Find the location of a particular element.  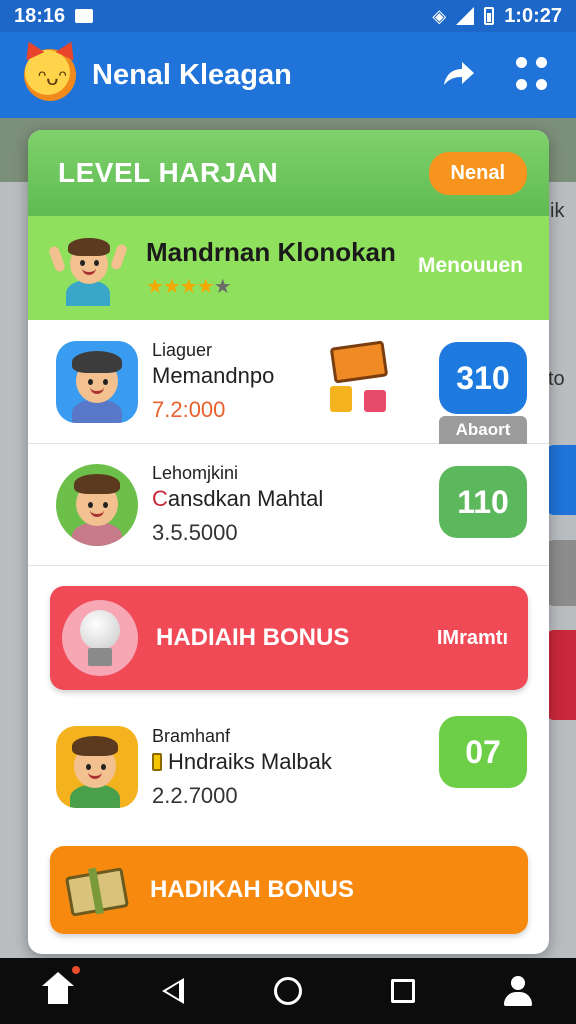

profile-icon is located at coordinates (518, 991).